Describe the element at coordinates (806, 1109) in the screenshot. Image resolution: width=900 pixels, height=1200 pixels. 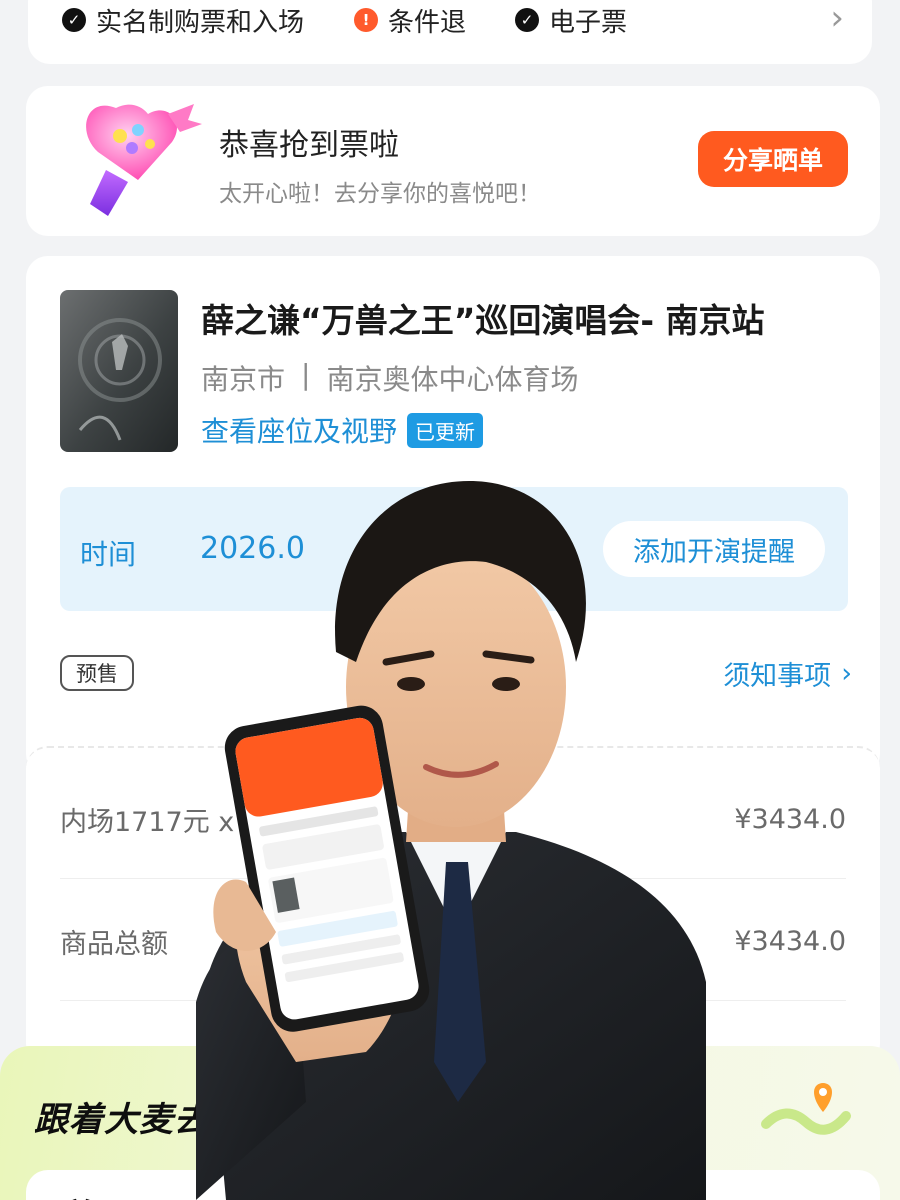
I see `map-pin-icon` at that location.